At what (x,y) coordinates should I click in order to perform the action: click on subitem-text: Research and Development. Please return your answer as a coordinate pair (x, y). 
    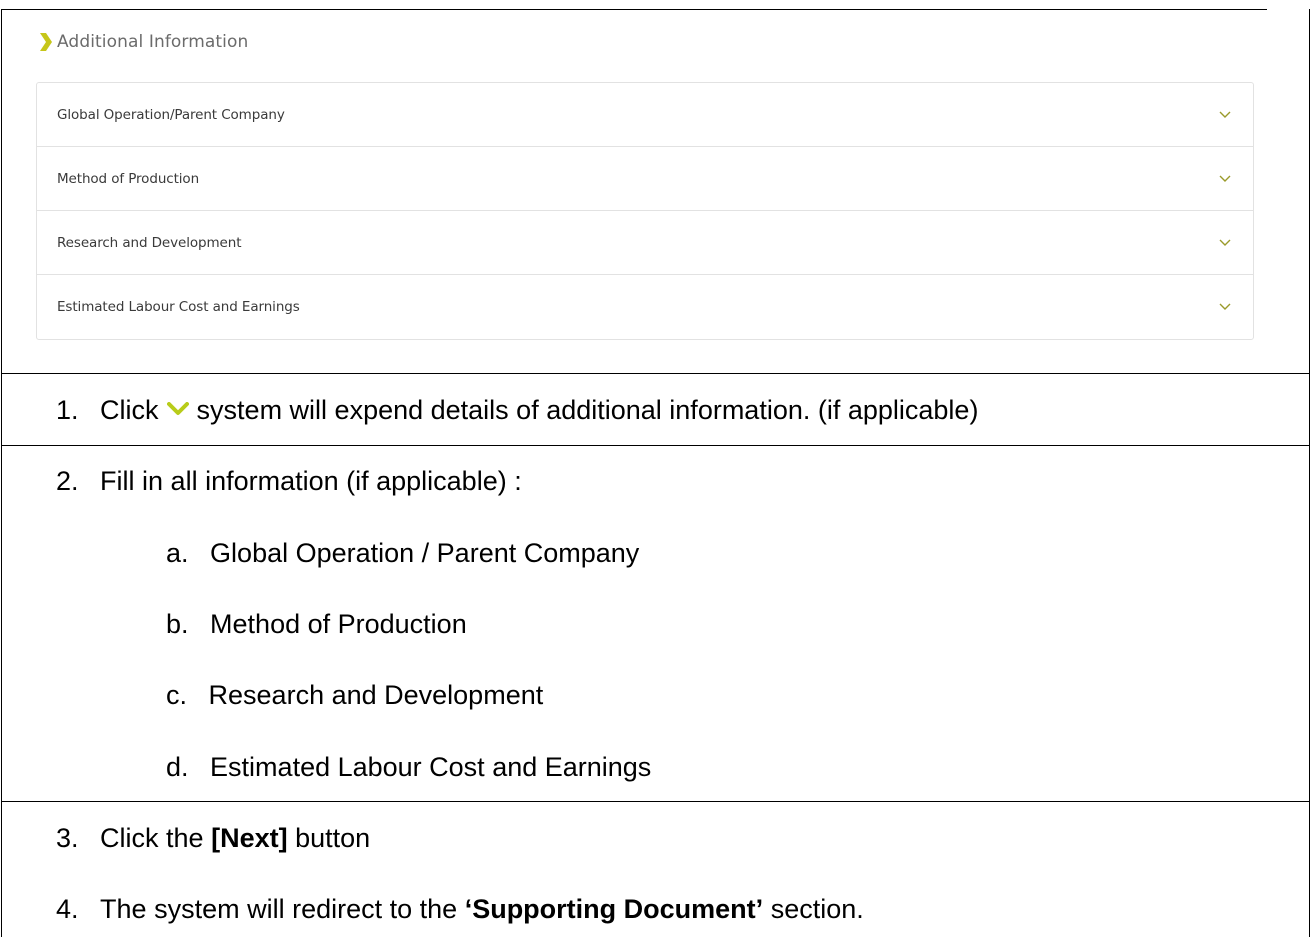
    Looking at the image, I should click on (376, 695).